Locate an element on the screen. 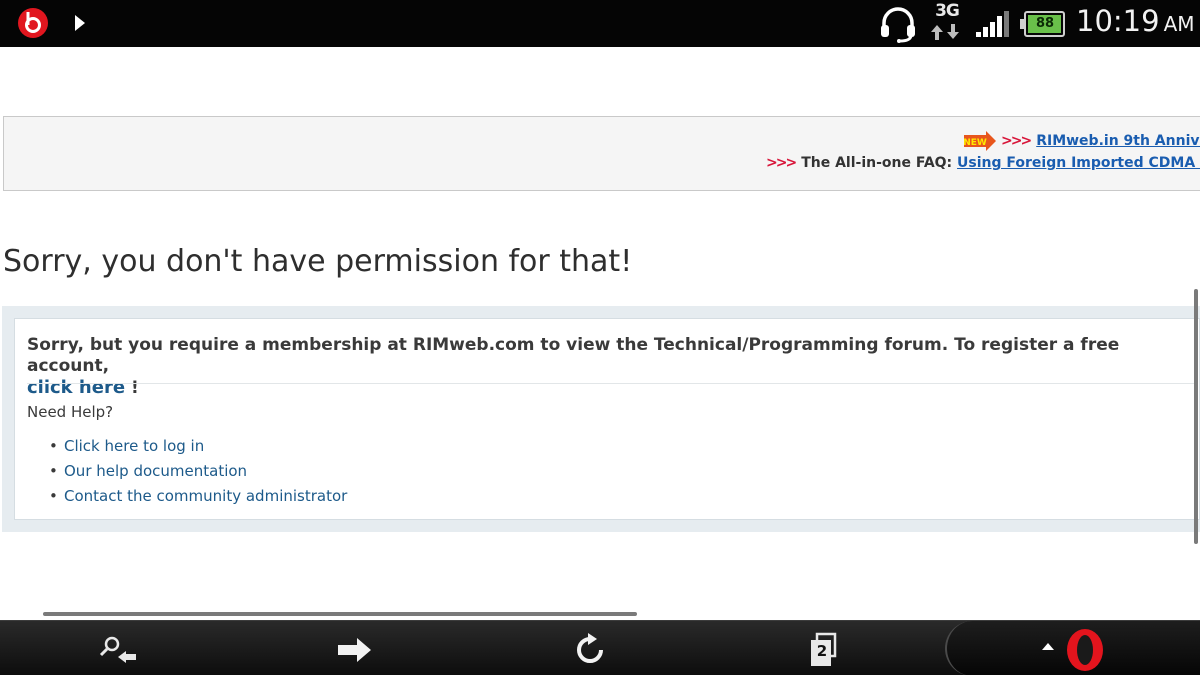 Image resolution: width=1200 pixels, height=675 pixels. list-item: • Contact the community administrator is located at coordinates (198, 498).